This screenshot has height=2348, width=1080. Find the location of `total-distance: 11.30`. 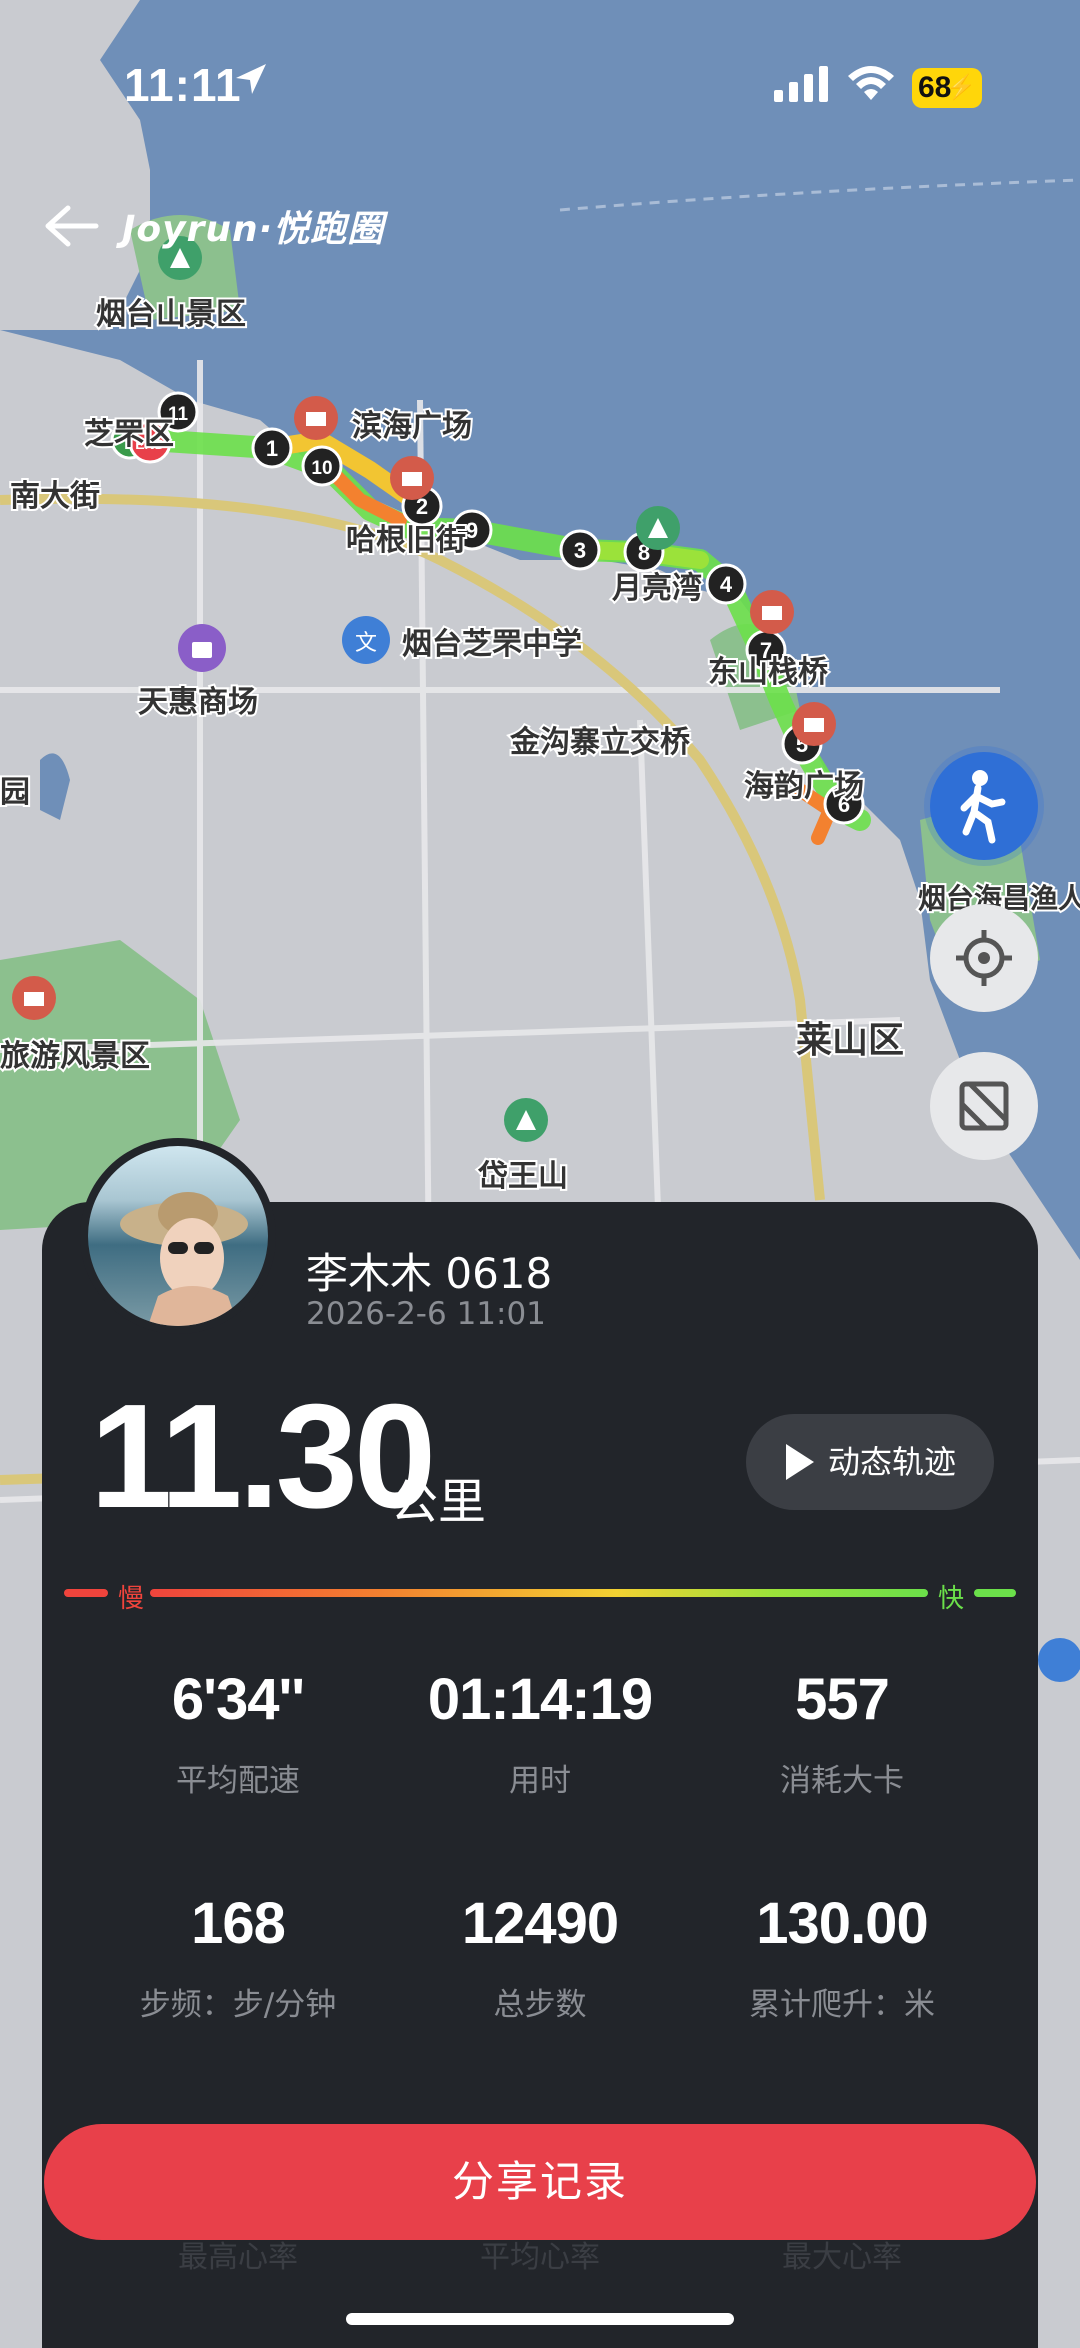

total-distance: 11.30 is located at coordinates (263, 1456).